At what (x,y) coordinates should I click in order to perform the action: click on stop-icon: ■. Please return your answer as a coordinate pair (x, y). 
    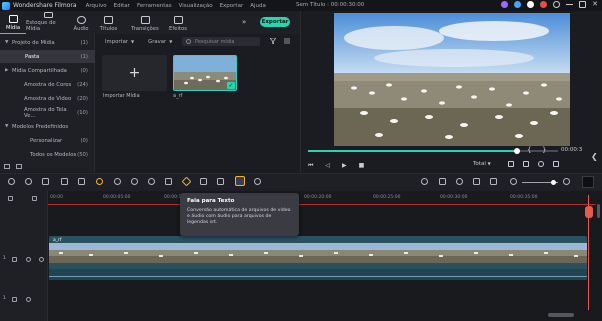
    Looking at the image, I should click on (362, 166).